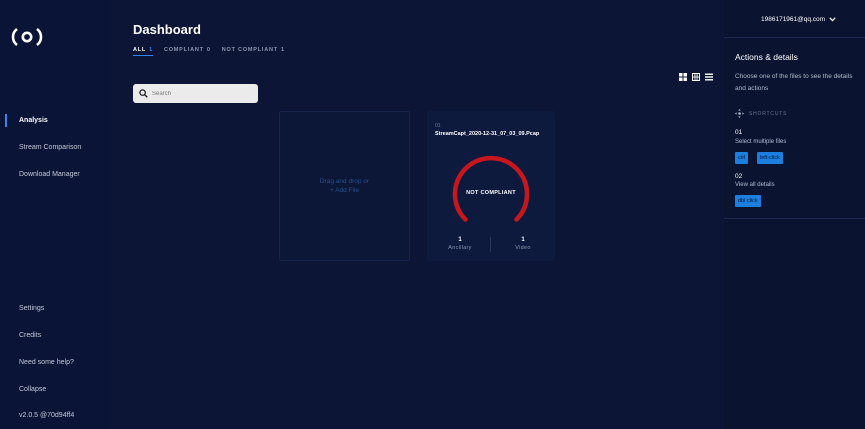 This screenshot has height=429, width=865. Describe the element at coordinates (32, 389) in the screenshot. I see `sidebar-item-collapse: Collapse` at that location.